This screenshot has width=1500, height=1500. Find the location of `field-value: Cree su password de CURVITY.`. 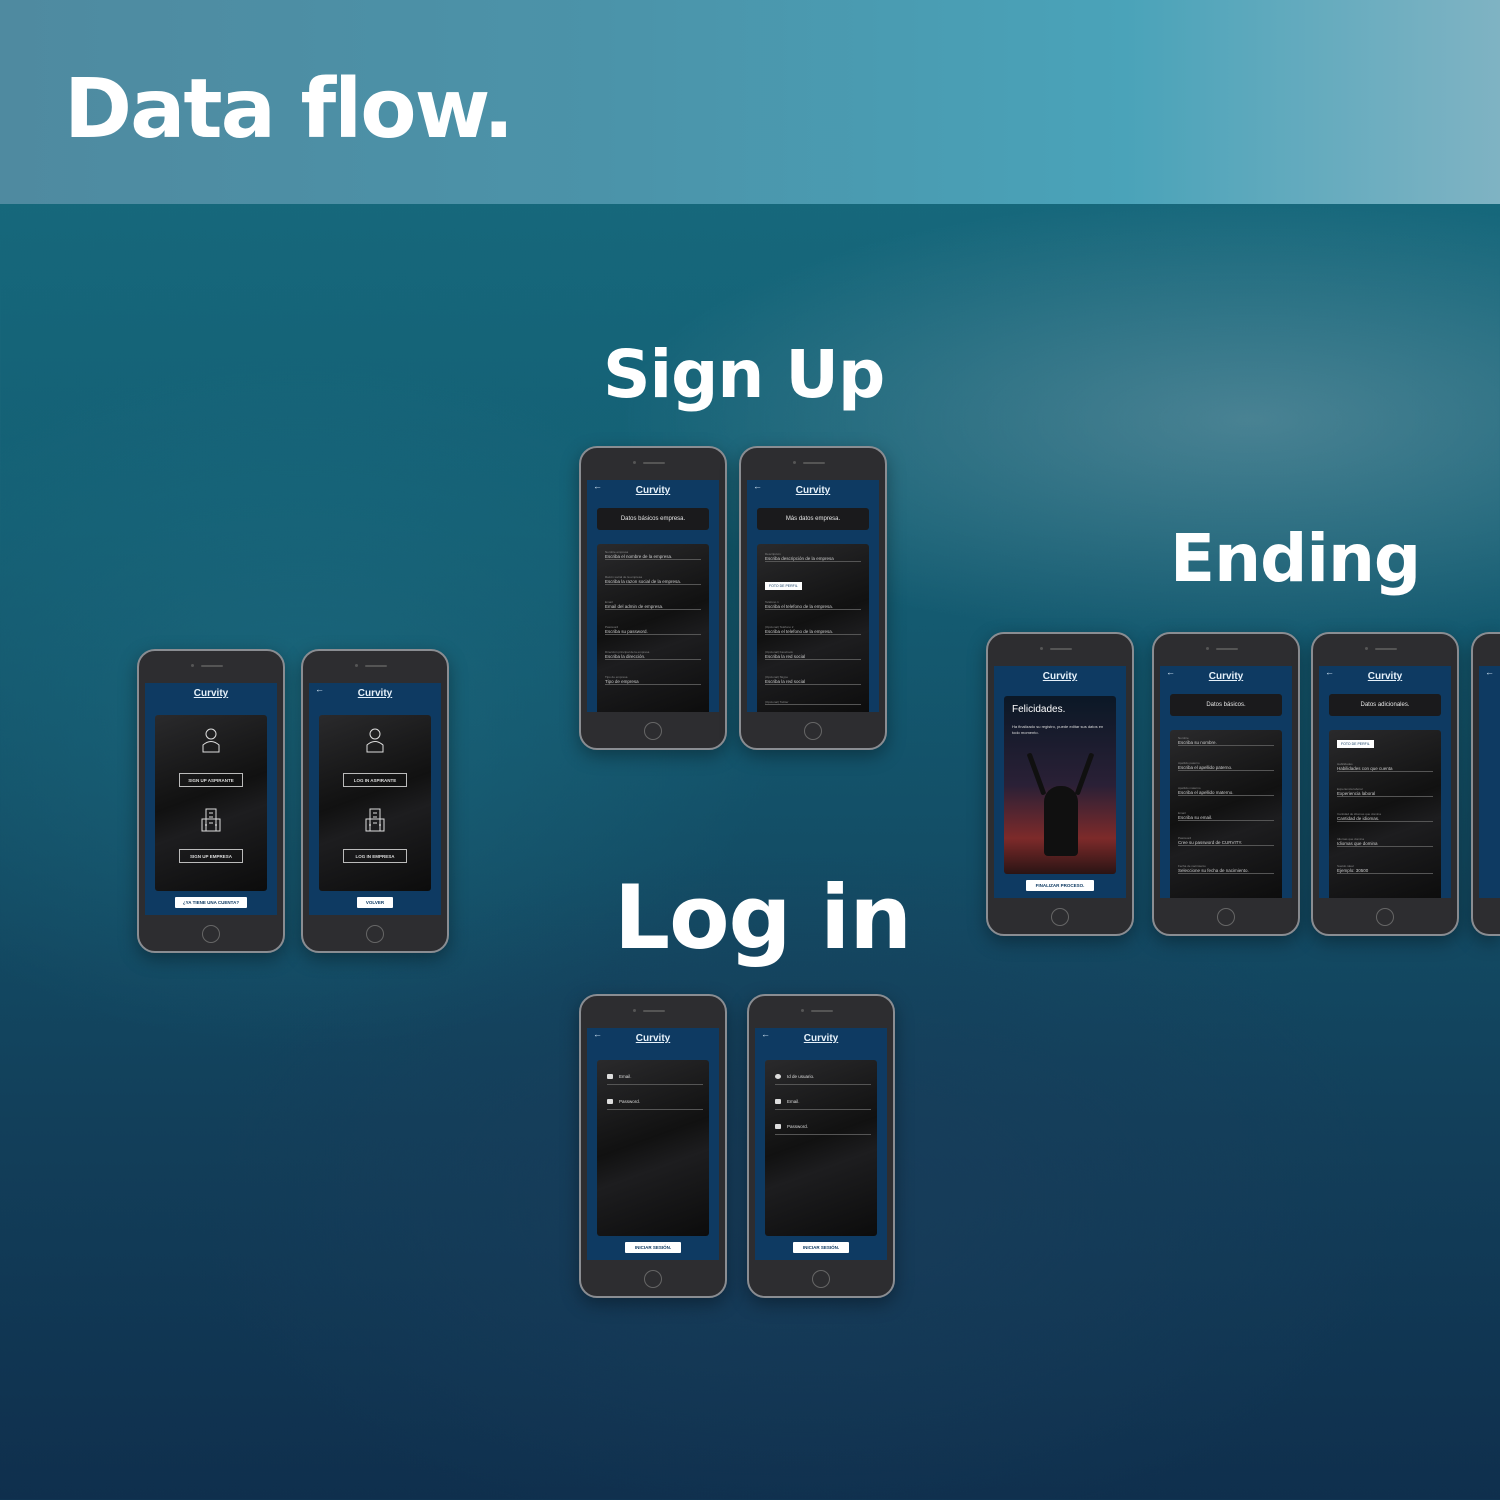

field-value: Cree su password de CURVITY. is located at coordinates (1210, 842).